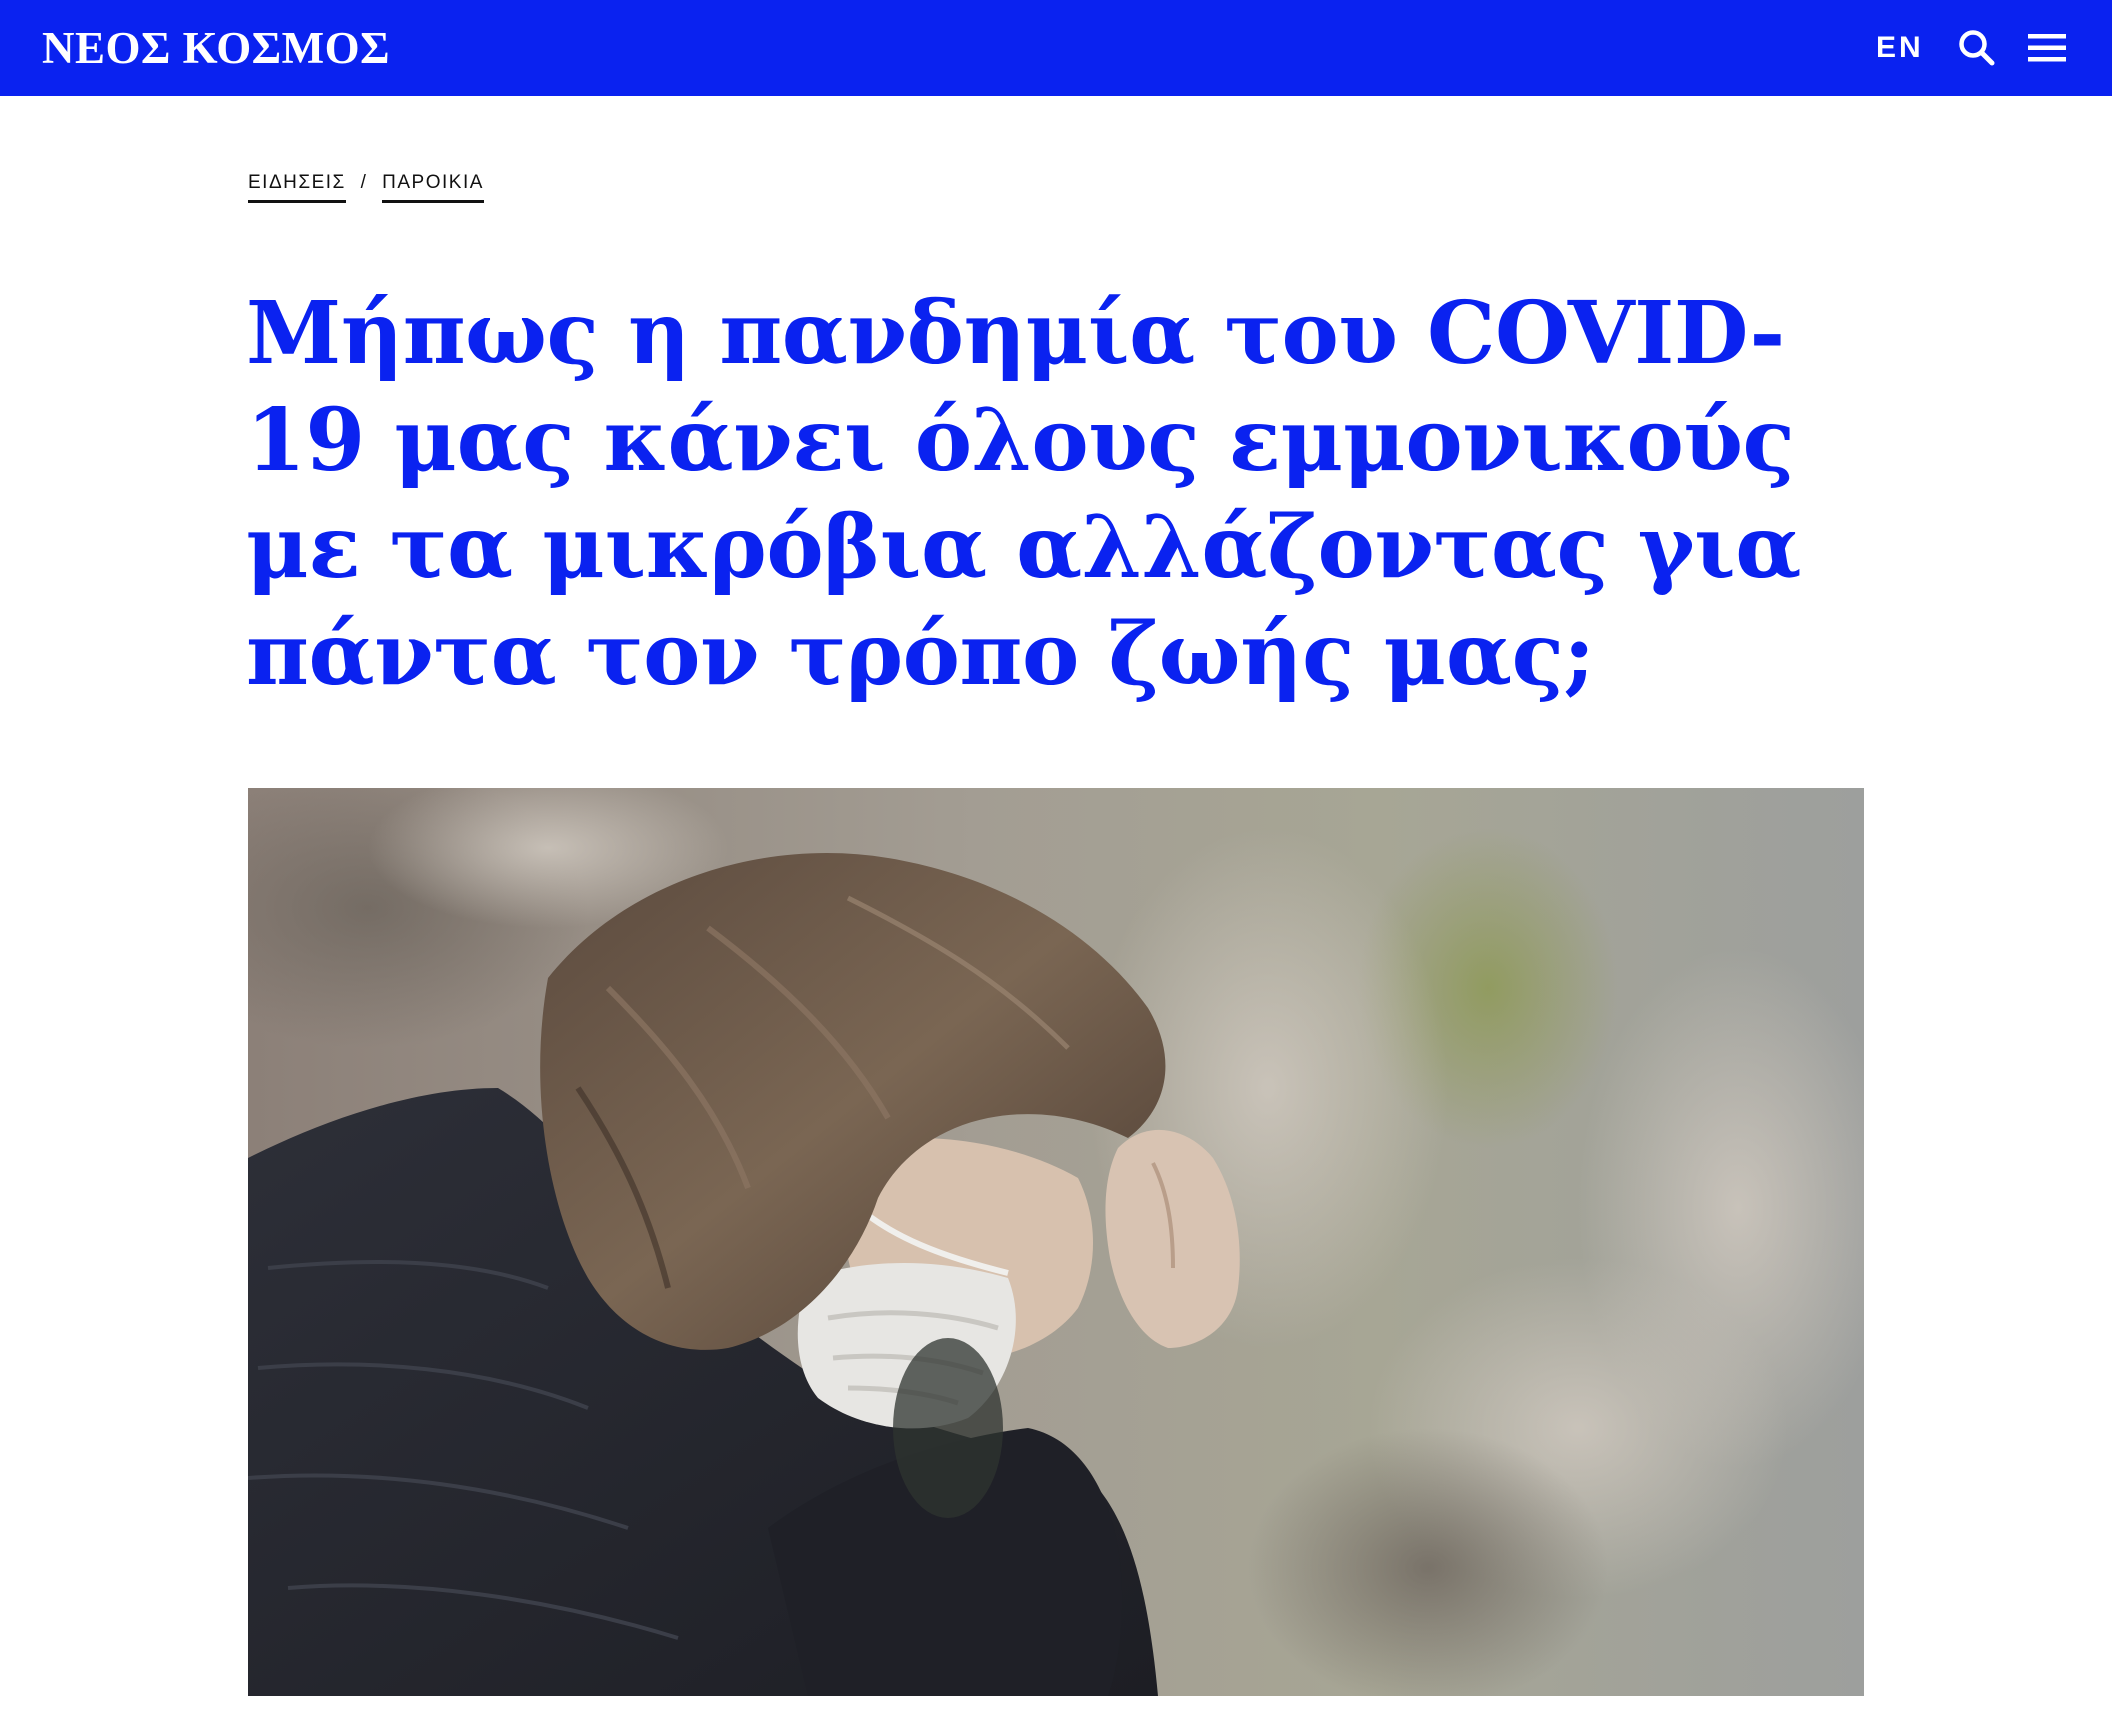  Describe the element at coordinates (216, 48) in the screenshot. I see `site-logo: ΝΕΟΣ ΚΟΣΜΟΣ` at that location.